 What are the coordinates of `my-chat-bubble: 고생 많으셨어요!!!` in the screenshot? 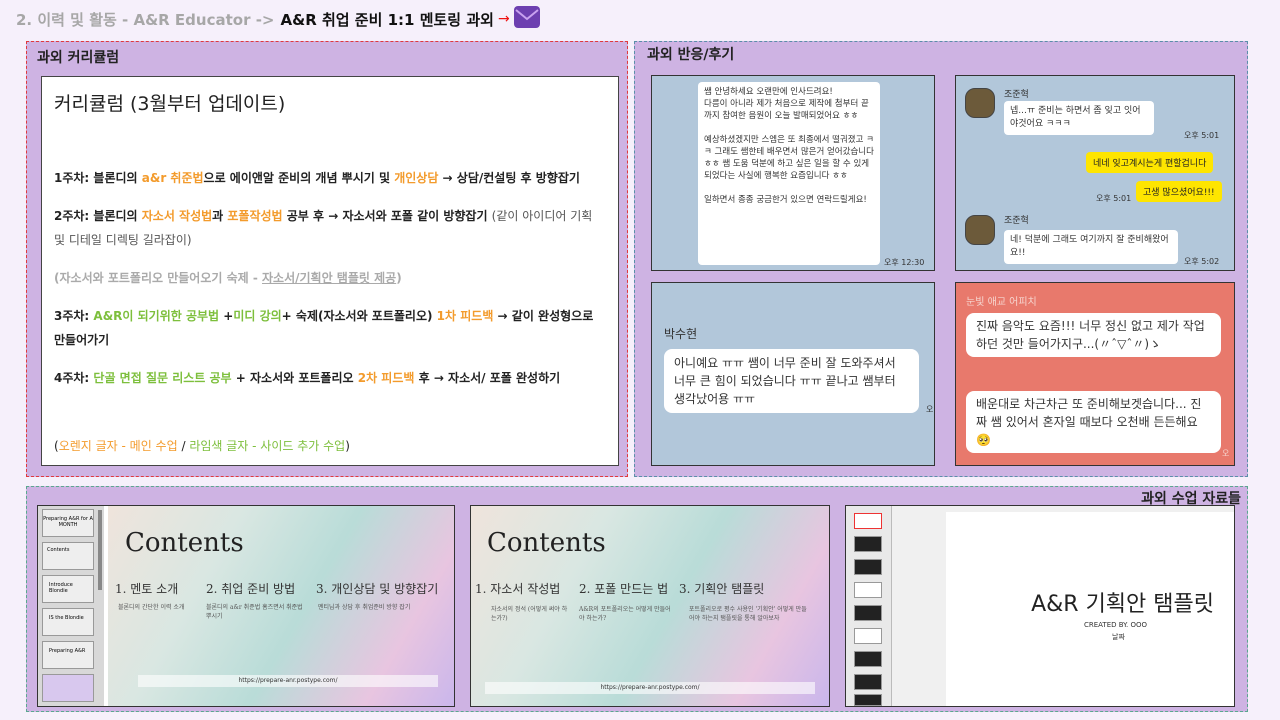 It's located at (1179, 191).